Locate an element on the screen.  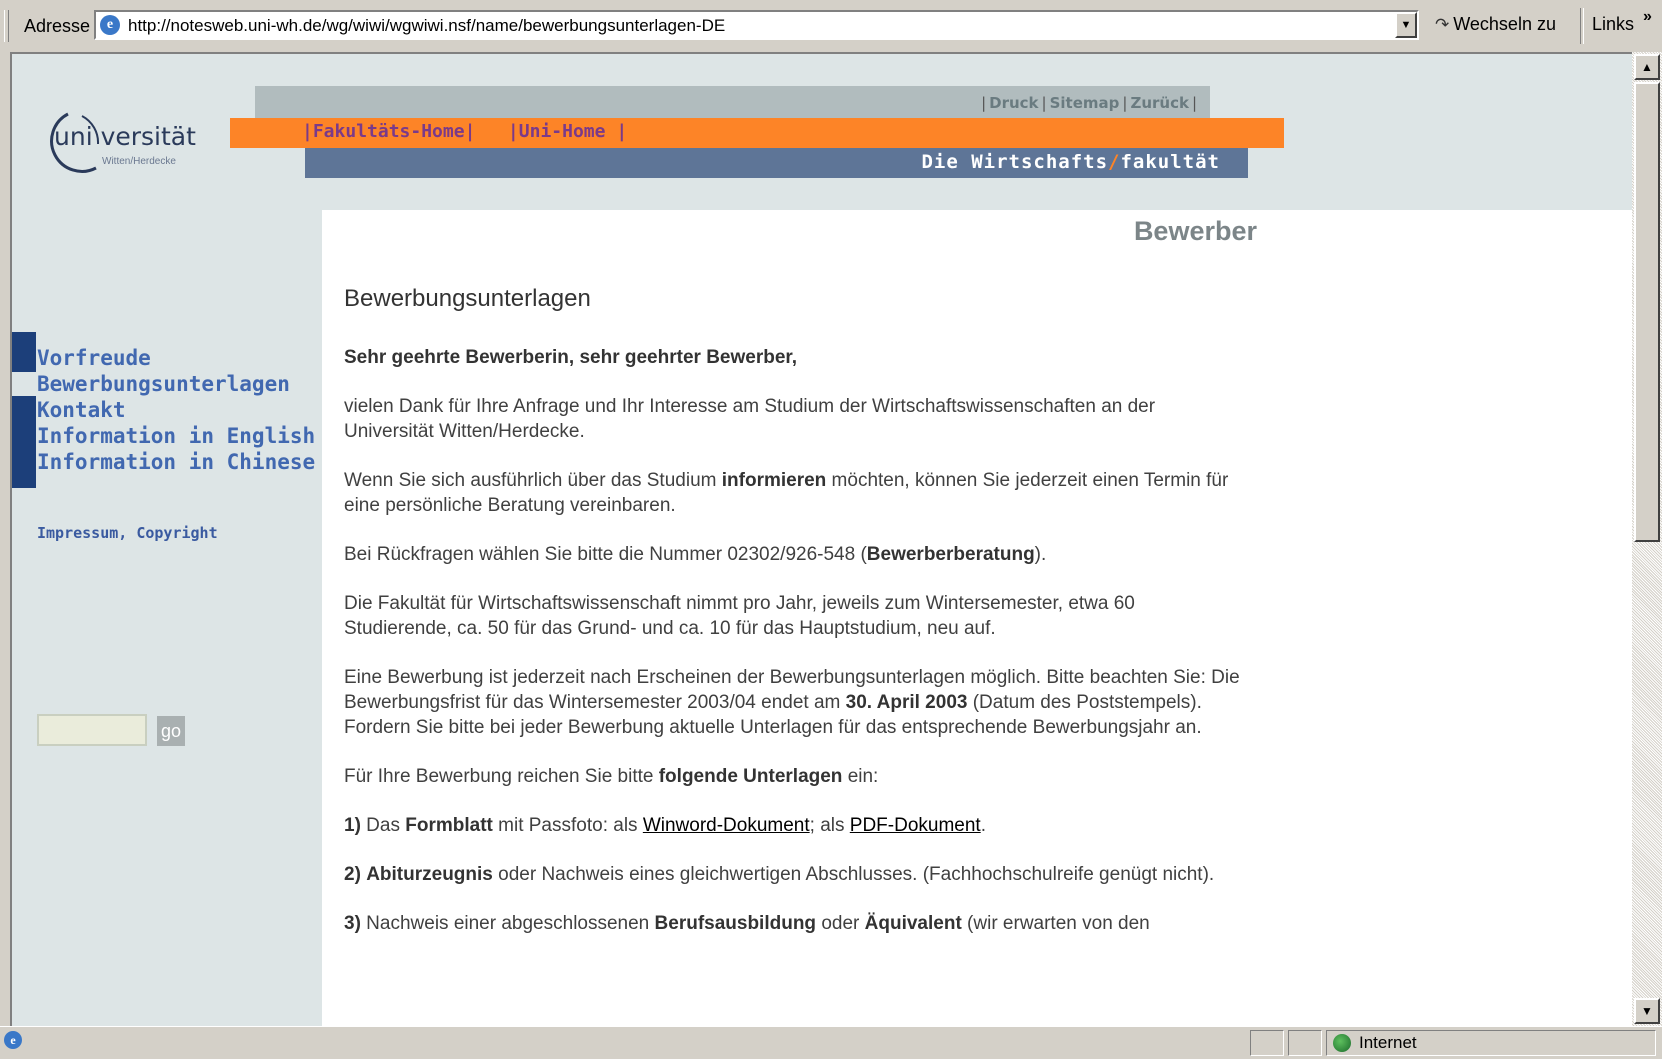
zone-label: Internet is located at coordinates (1388, 1042).